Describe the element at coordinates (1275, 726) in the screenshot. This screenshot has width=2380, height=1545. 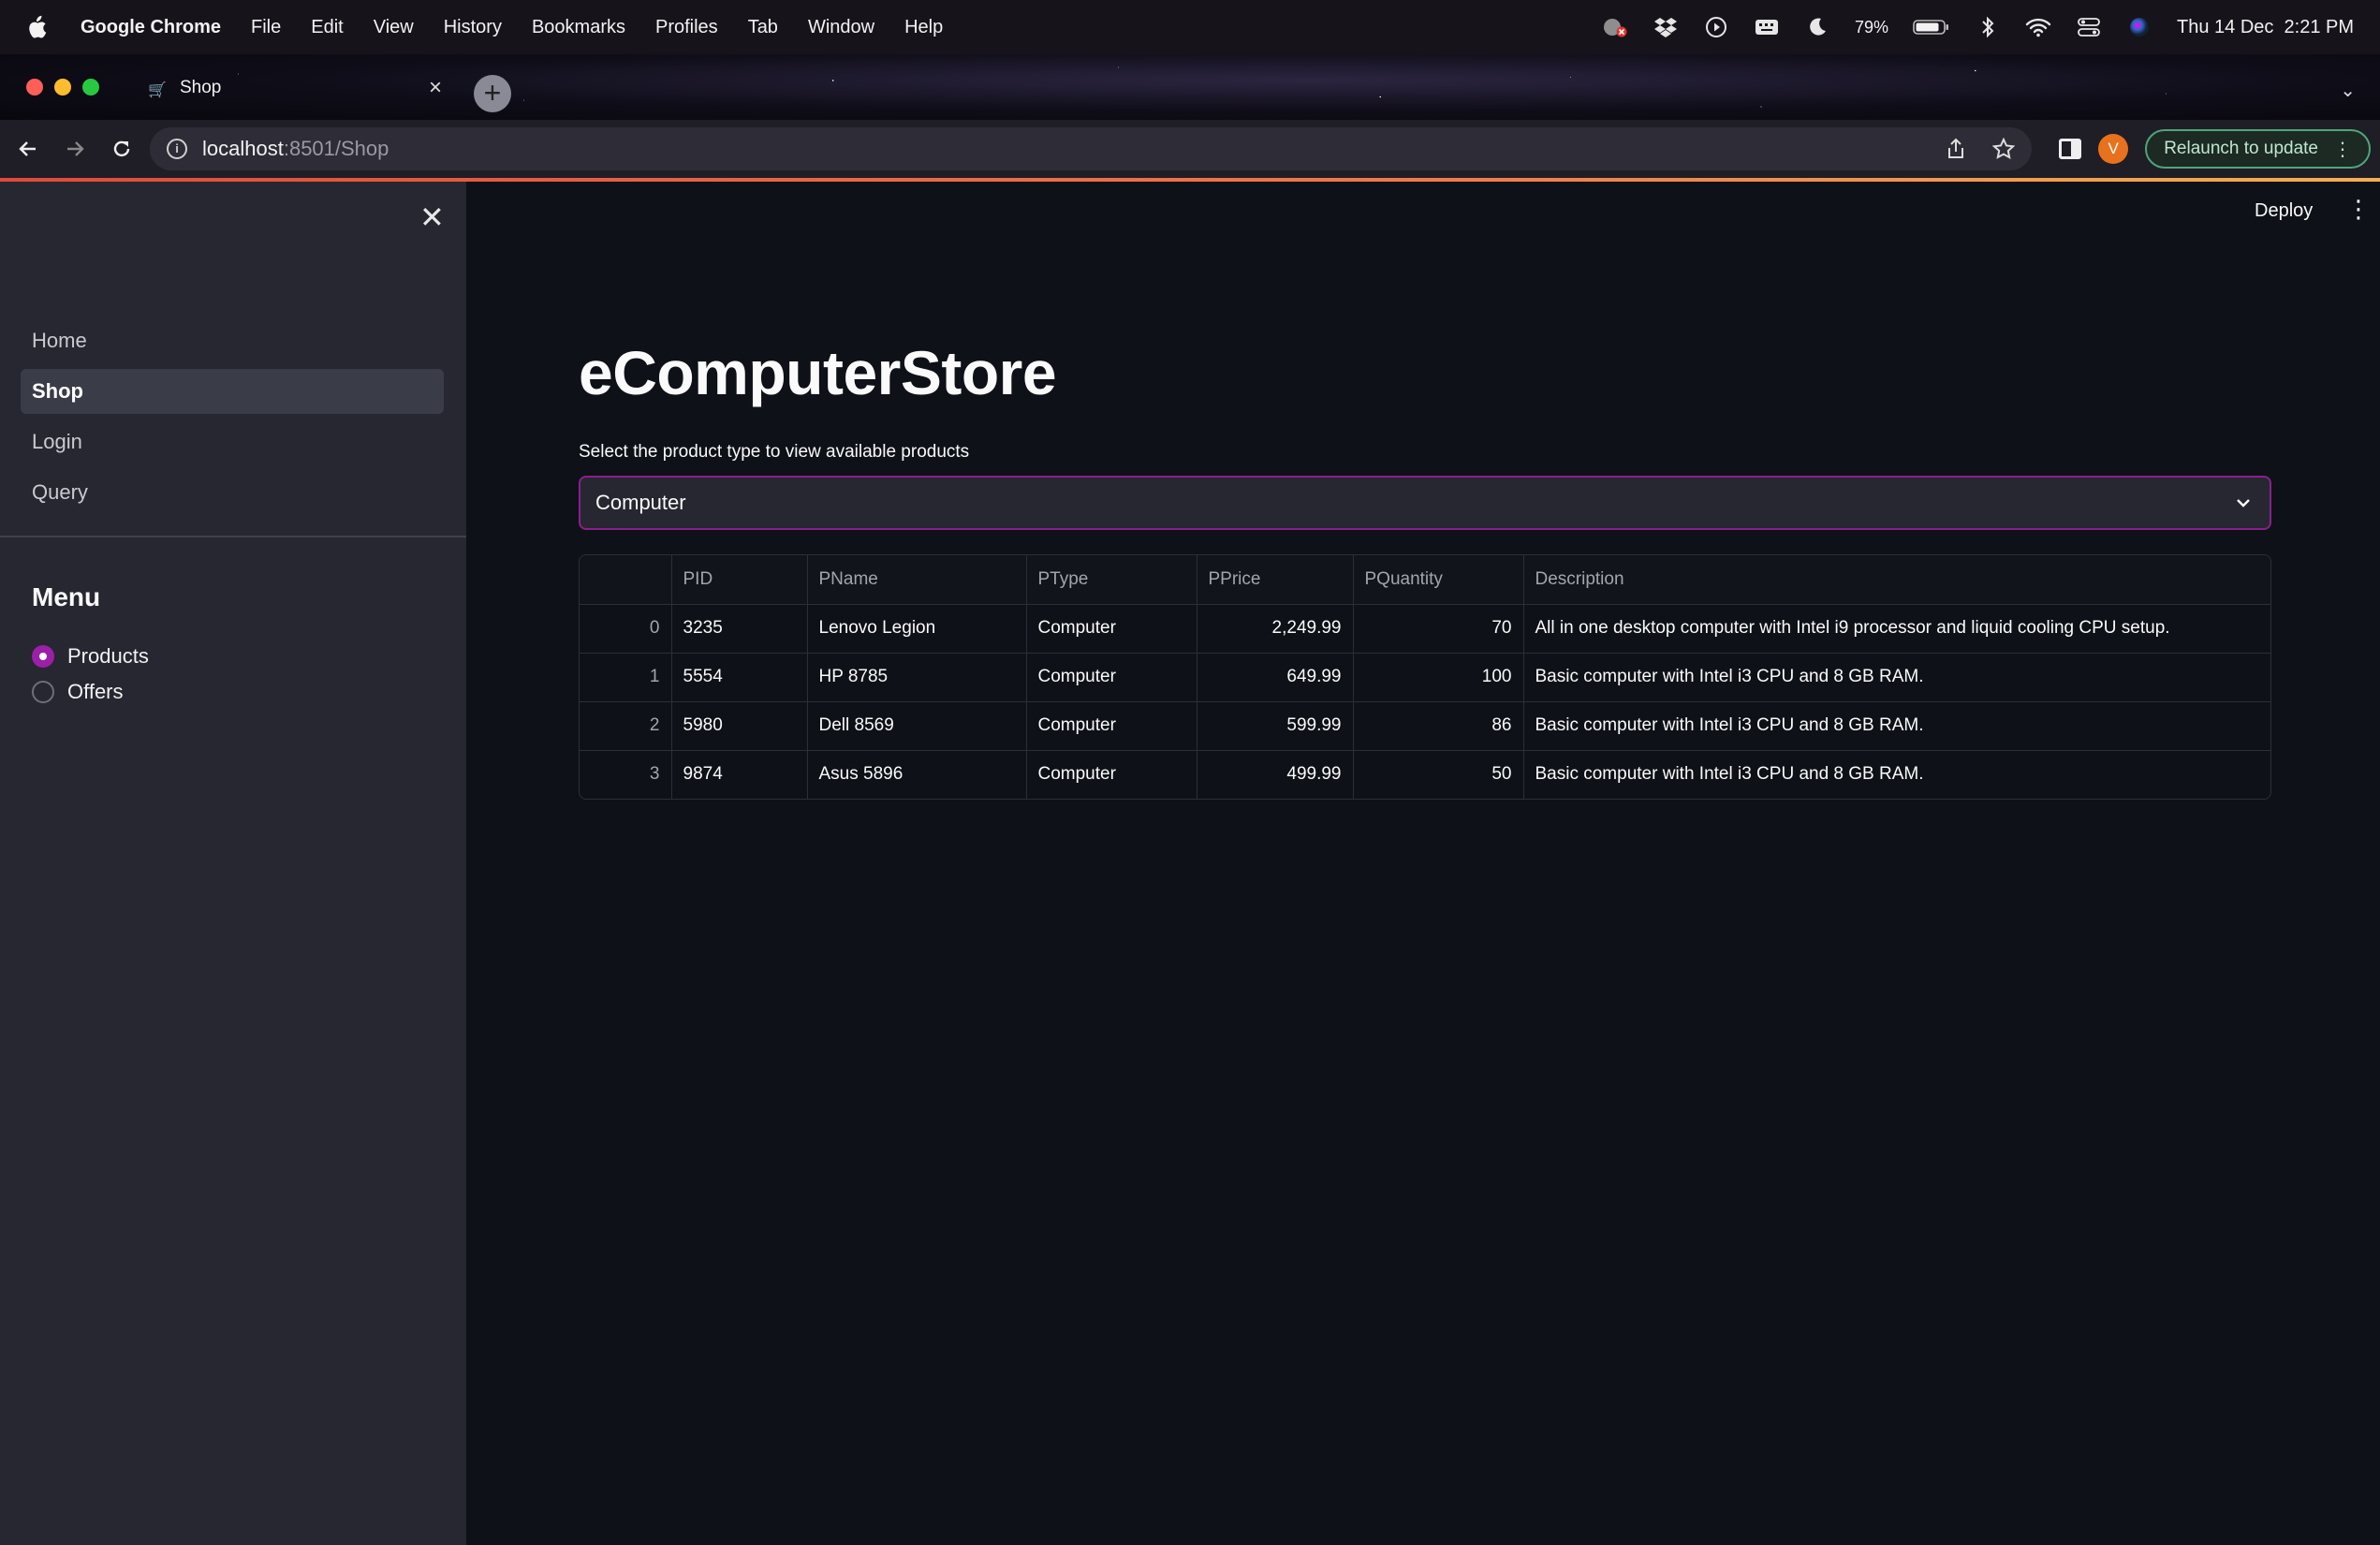
I see `cell-pprice: 599.99` at that location.